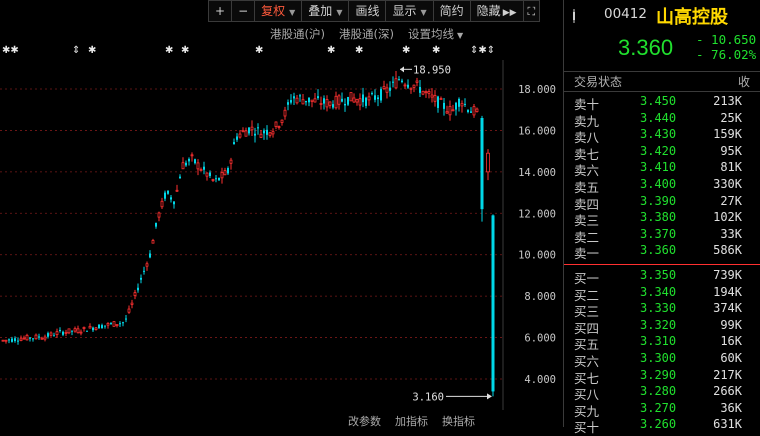 The image size is (760, 436). What do you see at coordinates (10, 50) in the screenshot?
I see `event-marker: ✱✱` at bounding box center [10, 50].